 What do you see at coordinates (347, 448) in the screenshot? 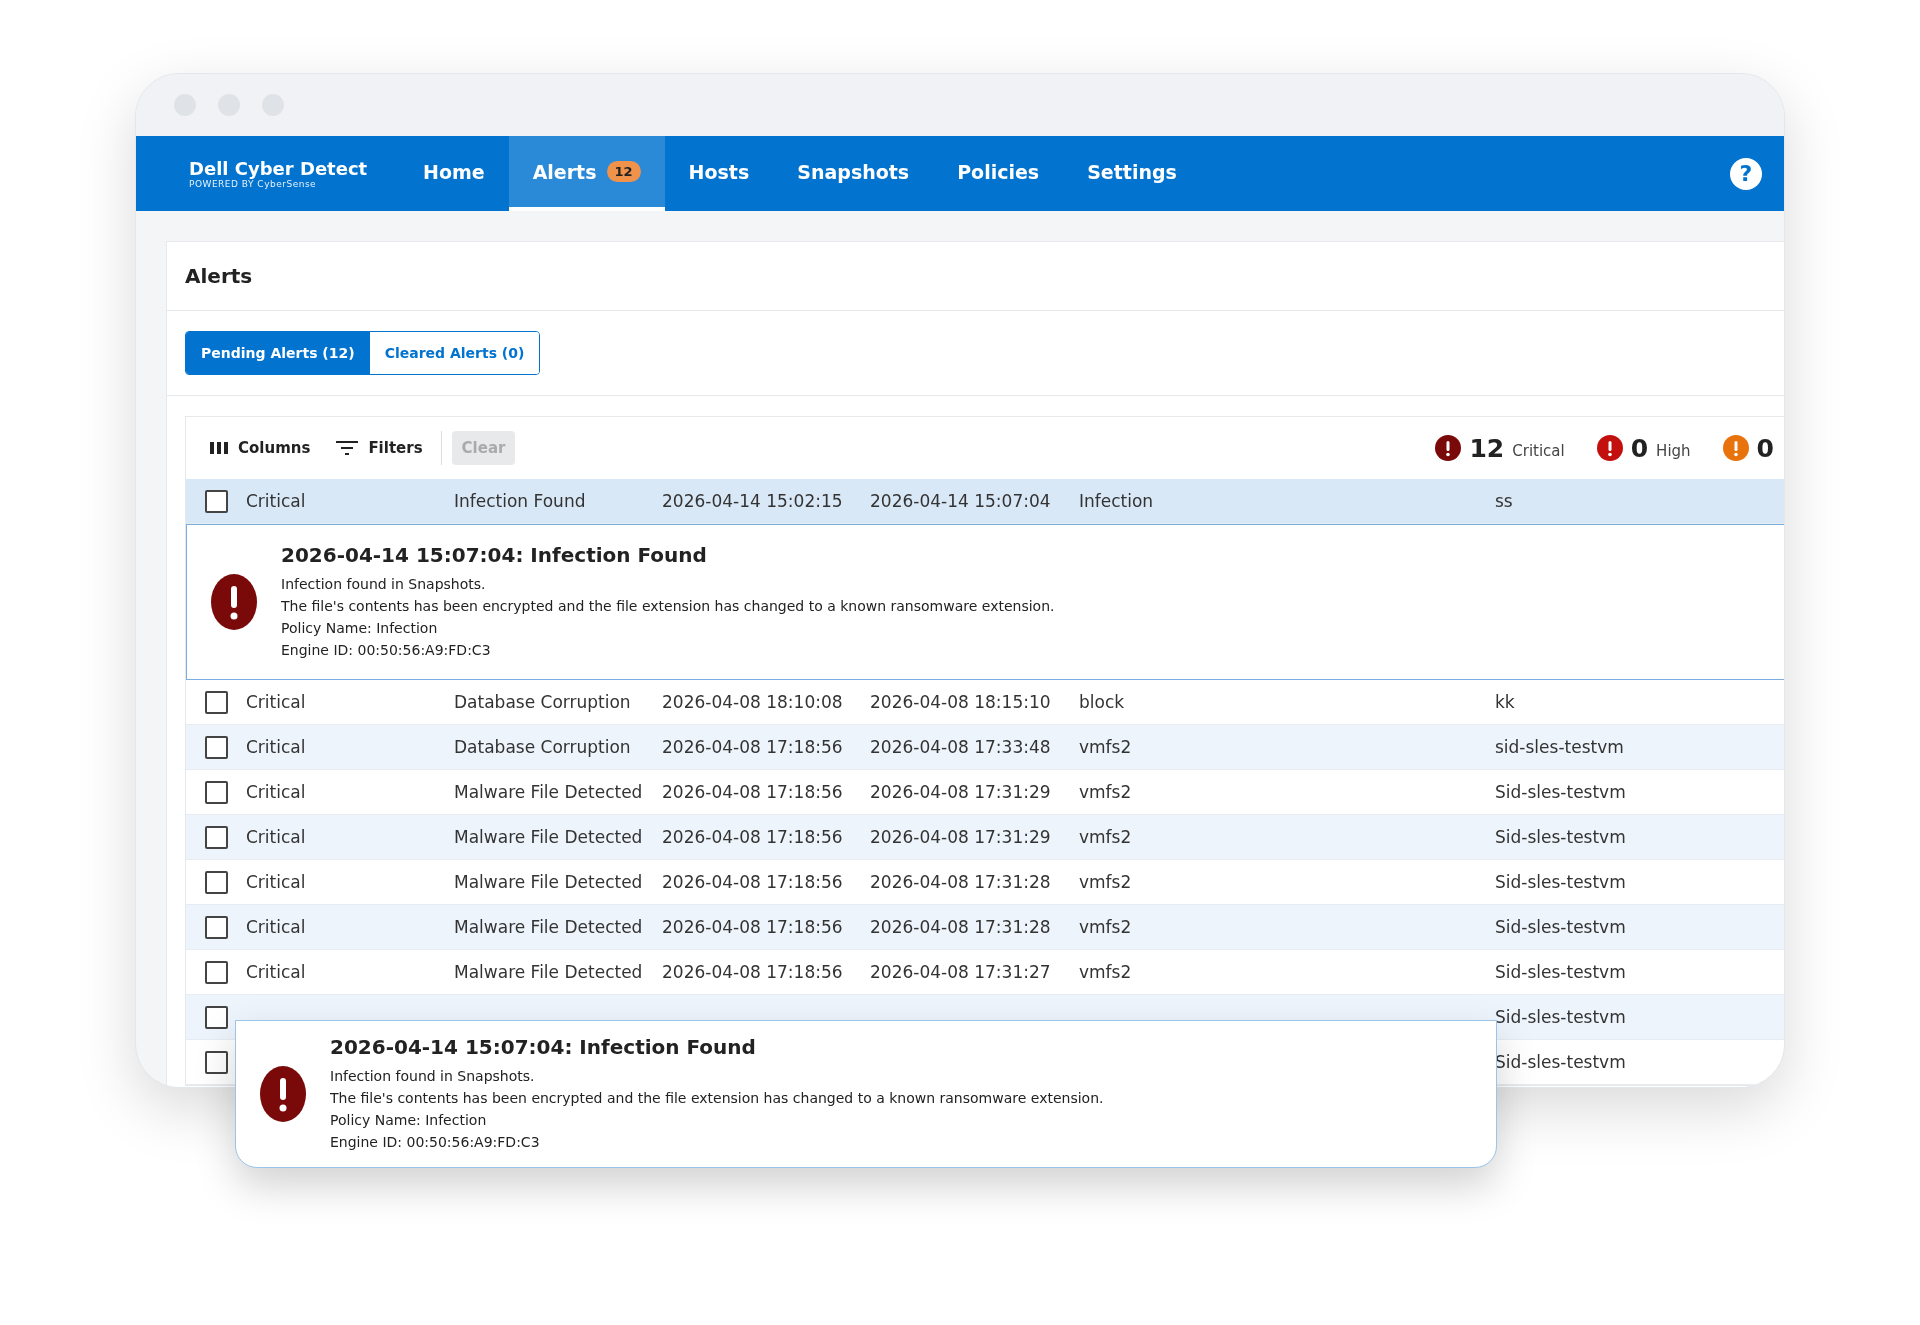
I see `filter-icon` at bounding box center [347, 448].